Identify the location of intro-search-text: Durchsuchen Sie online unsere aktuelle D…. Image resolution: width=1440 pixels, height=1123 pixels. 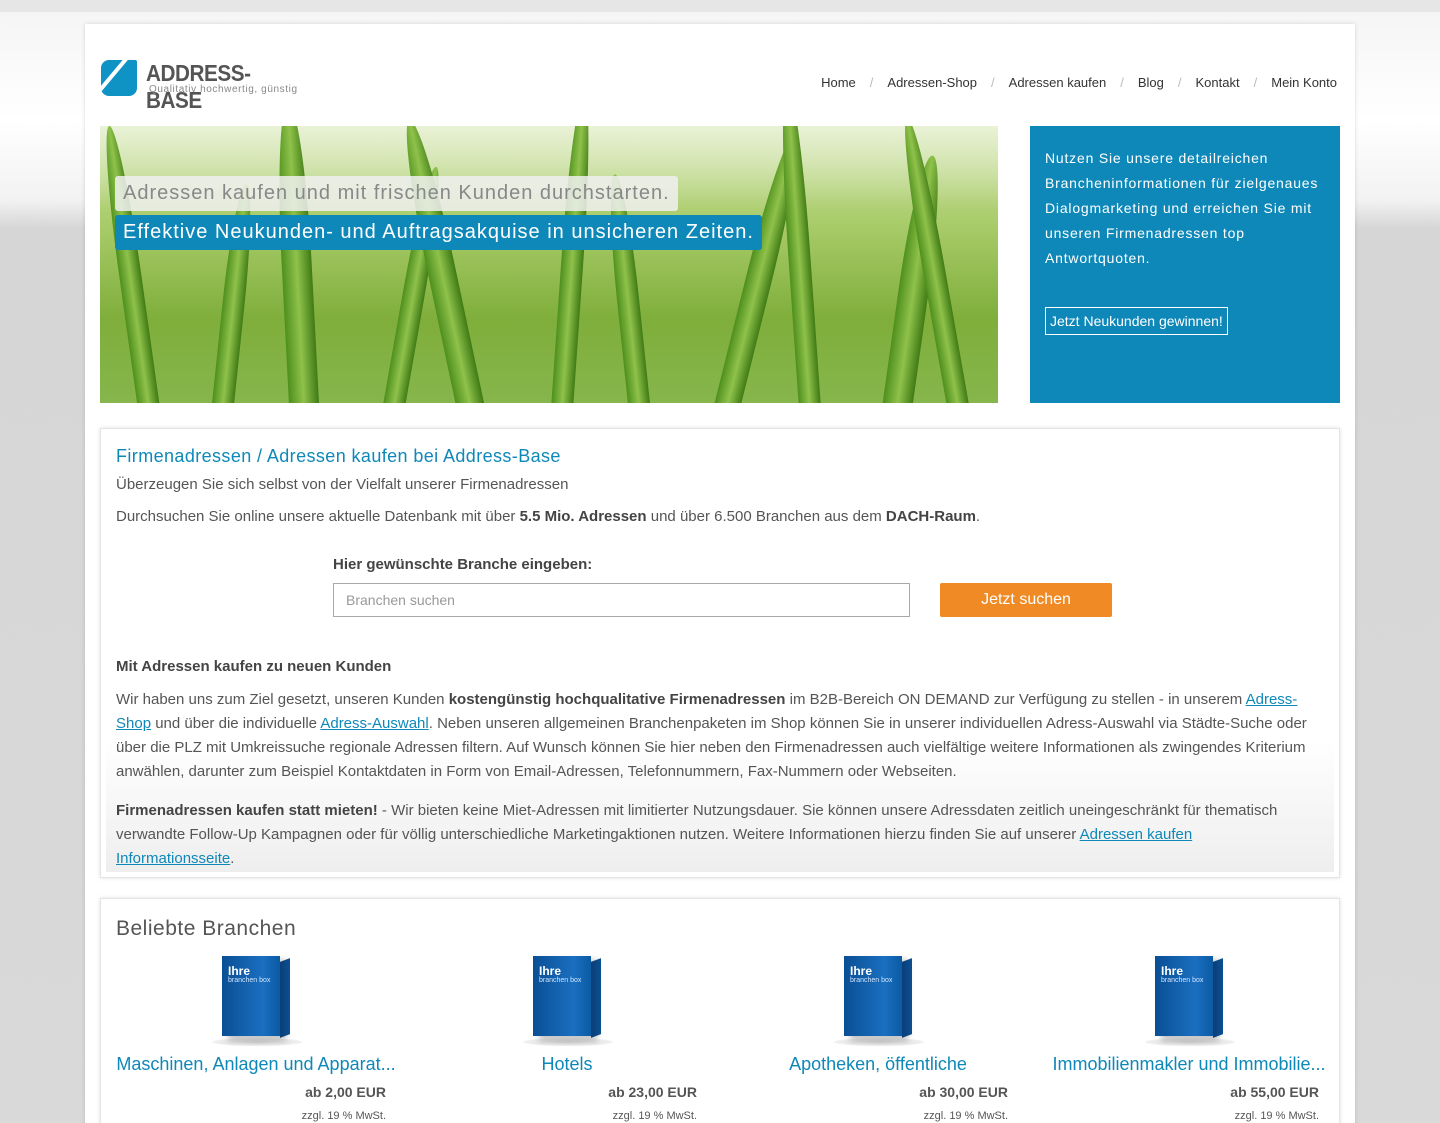
(715, 517).